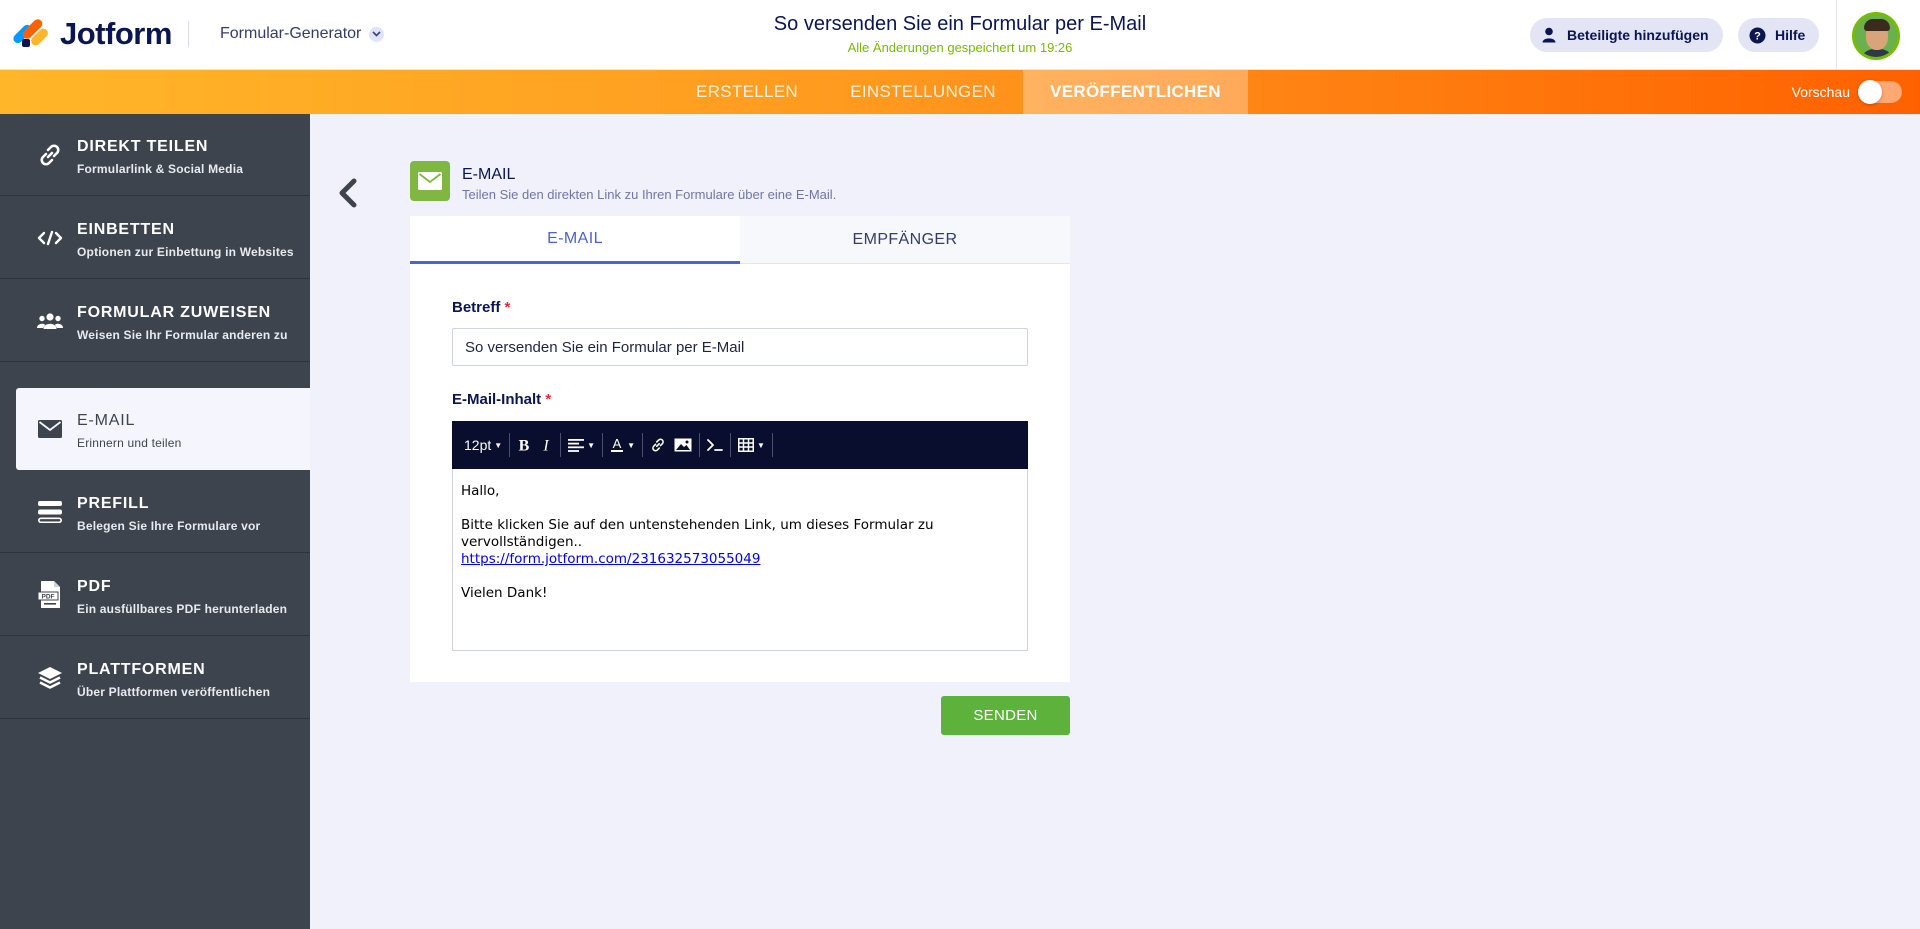 Image resolution: width=1920 pixels, height=929 pixels. What do you see at coordinates (188, 34) in the screenshot?
I see `logo-divider` at bounding box center [188, 34].